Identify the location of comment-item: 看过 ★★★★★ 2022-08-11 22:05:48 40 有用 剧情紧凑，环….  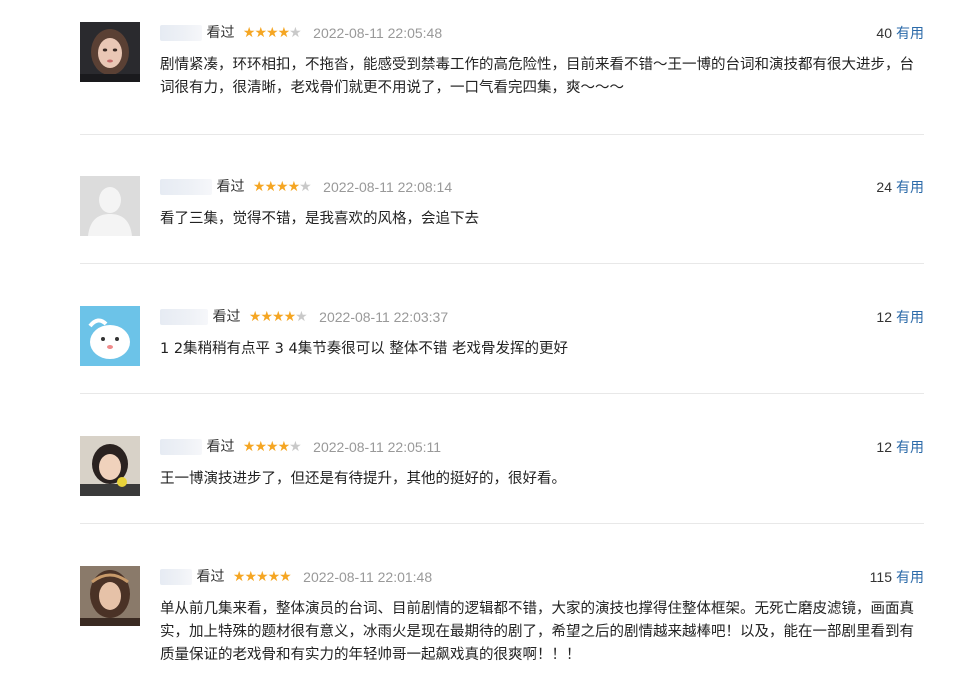
(502, 78).